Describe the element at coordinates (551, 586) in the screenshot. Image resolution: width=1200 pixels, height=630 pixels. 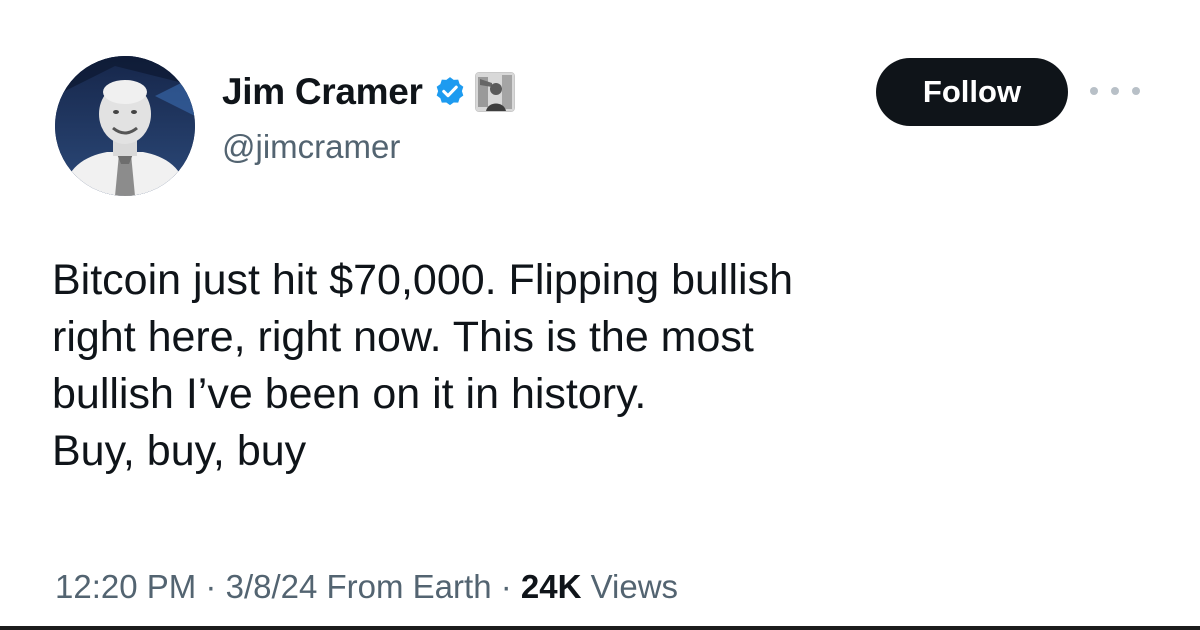
I see `views-count: 24K` at that location.